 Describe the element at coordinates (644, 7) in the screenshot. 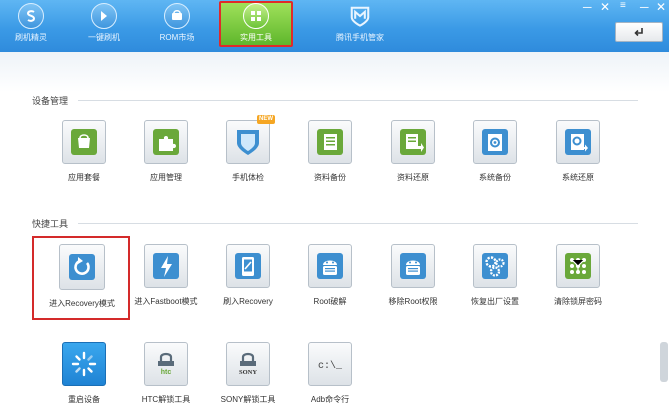

I see `minimize-icon: ─` at that location.